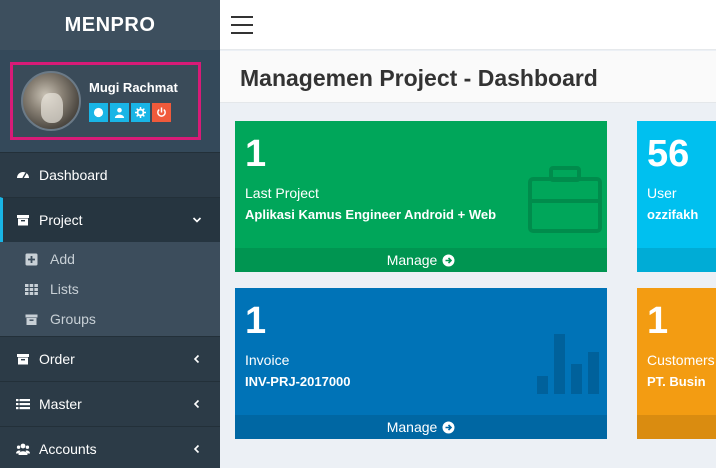  Describe the element at coordinates (133, 87) in the screenshot. I see `user-name: Mugi Rachmat` at that location.